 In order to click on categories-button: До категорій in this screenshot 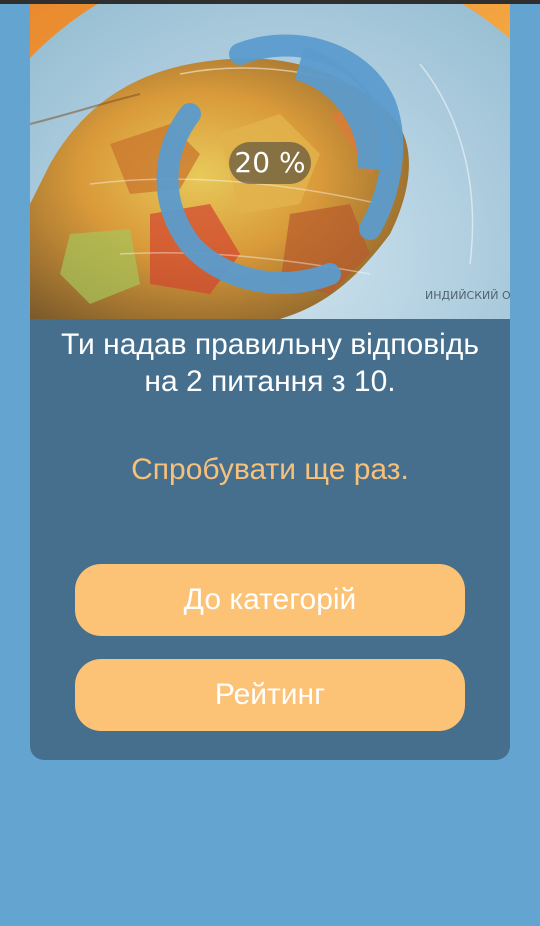, I will do `click(270, 600)`.